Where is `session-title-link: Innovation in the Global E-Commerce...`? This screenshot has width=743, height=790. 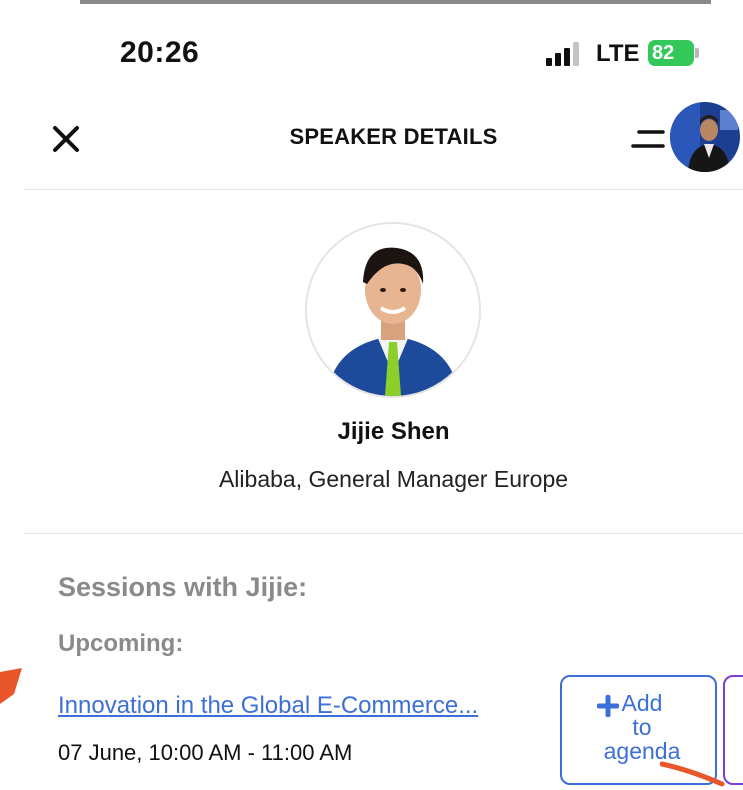 session-title-link: Innovation in the Global E-Commerce... is located at coordinates (304, 706).